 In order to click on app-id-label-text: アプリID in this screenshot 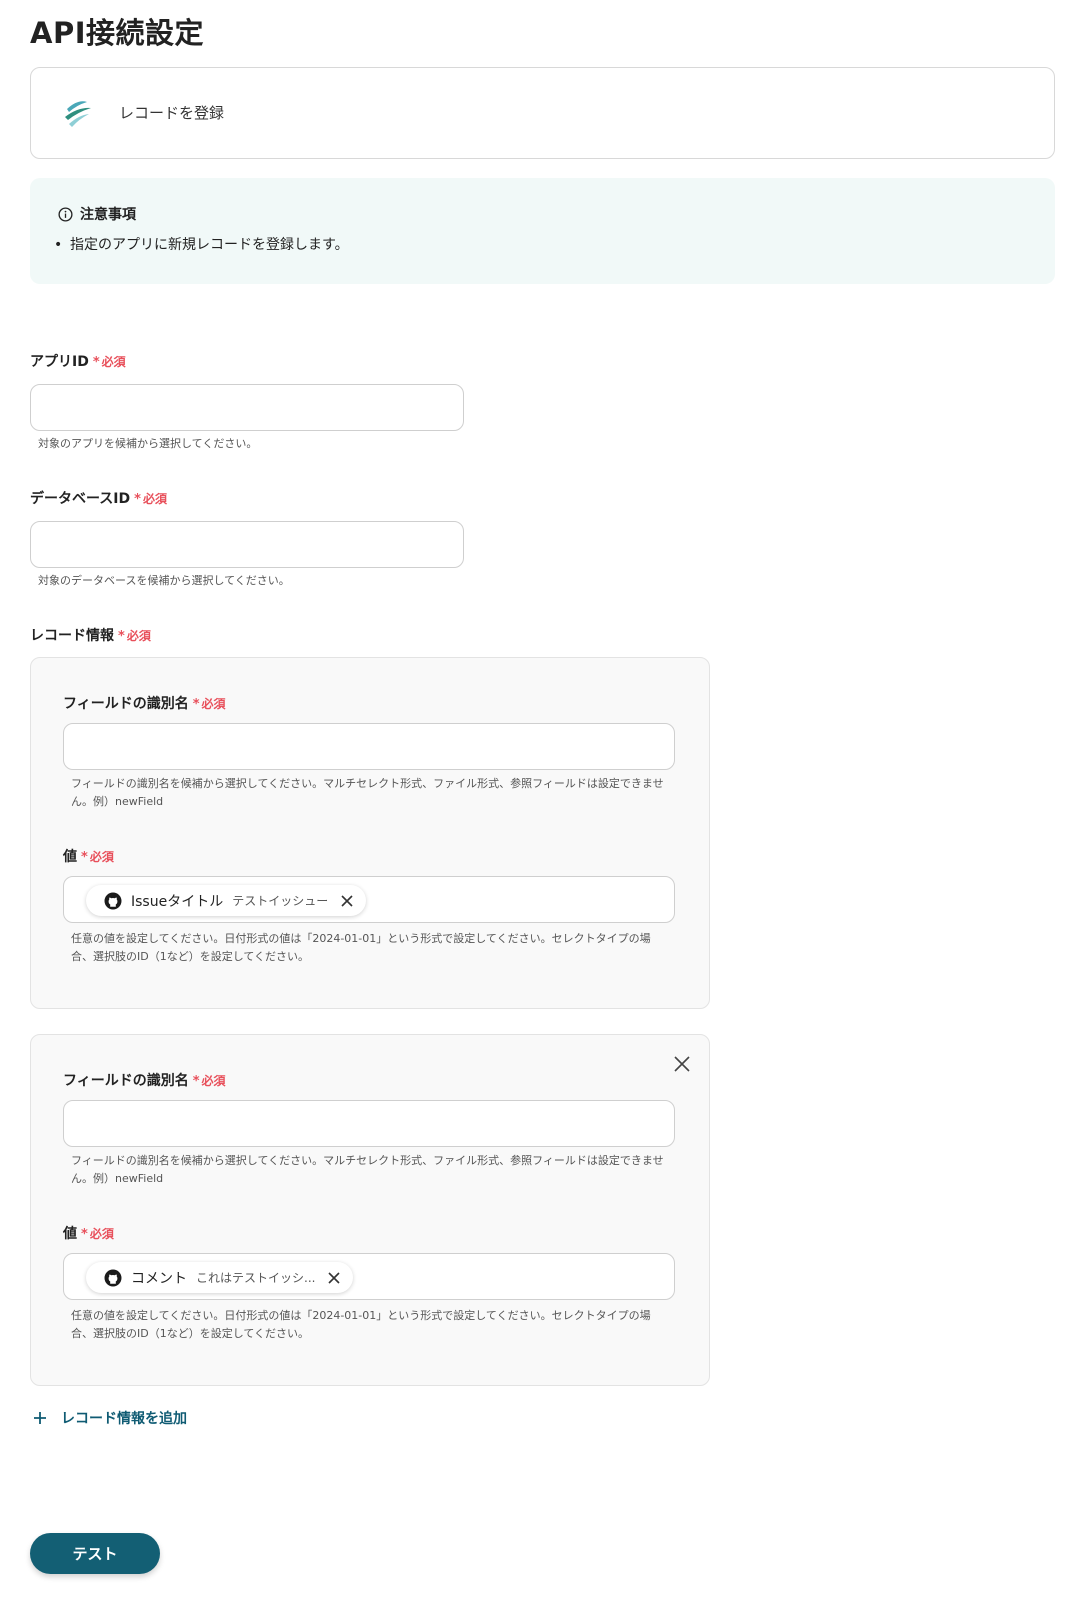, I will do `click(59, 362)`.